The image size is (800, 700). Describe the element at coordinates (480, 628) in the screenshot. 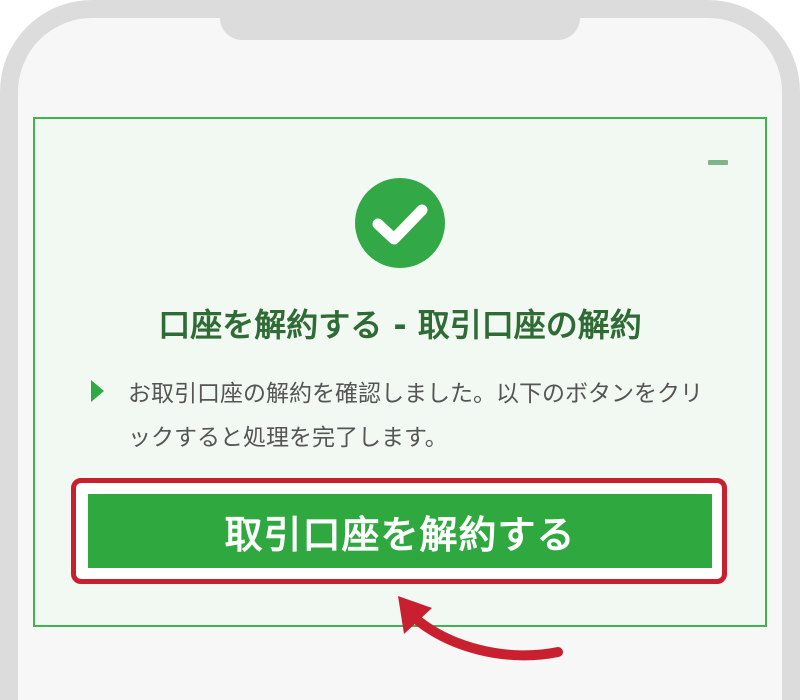

I see `curved-arrow-icon` at that location.